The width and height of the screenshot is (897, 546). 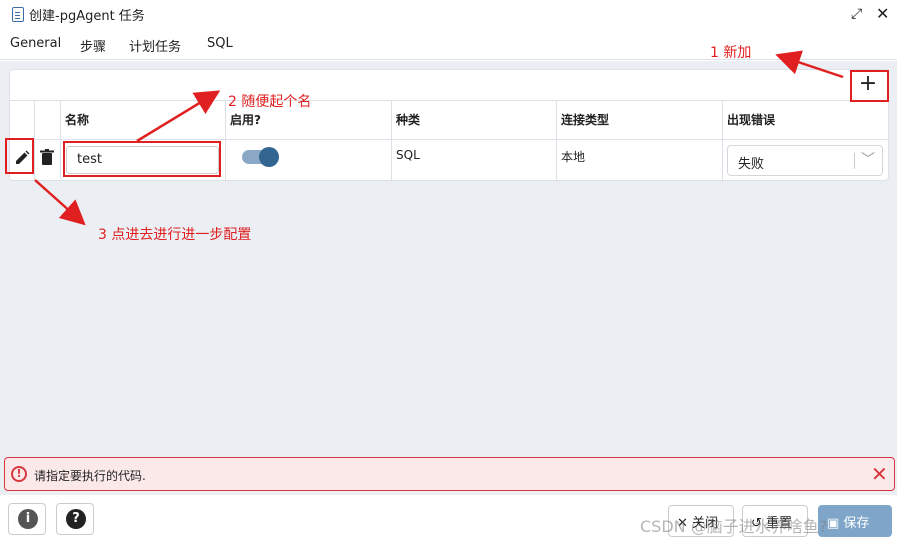 I want to click on expand-icon: ⤢, so click(x=856, y=14).